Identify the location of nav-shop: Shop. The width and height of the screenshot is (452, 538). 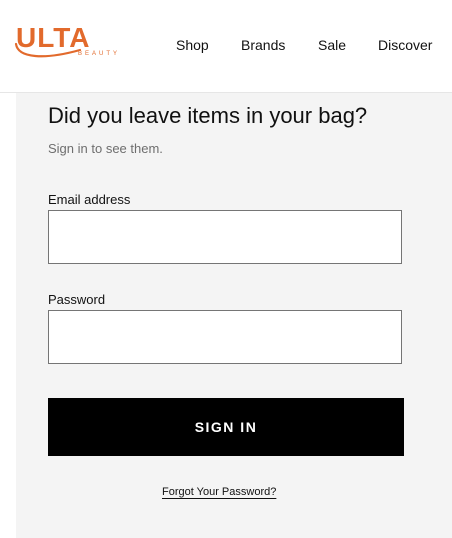
(192, 45).